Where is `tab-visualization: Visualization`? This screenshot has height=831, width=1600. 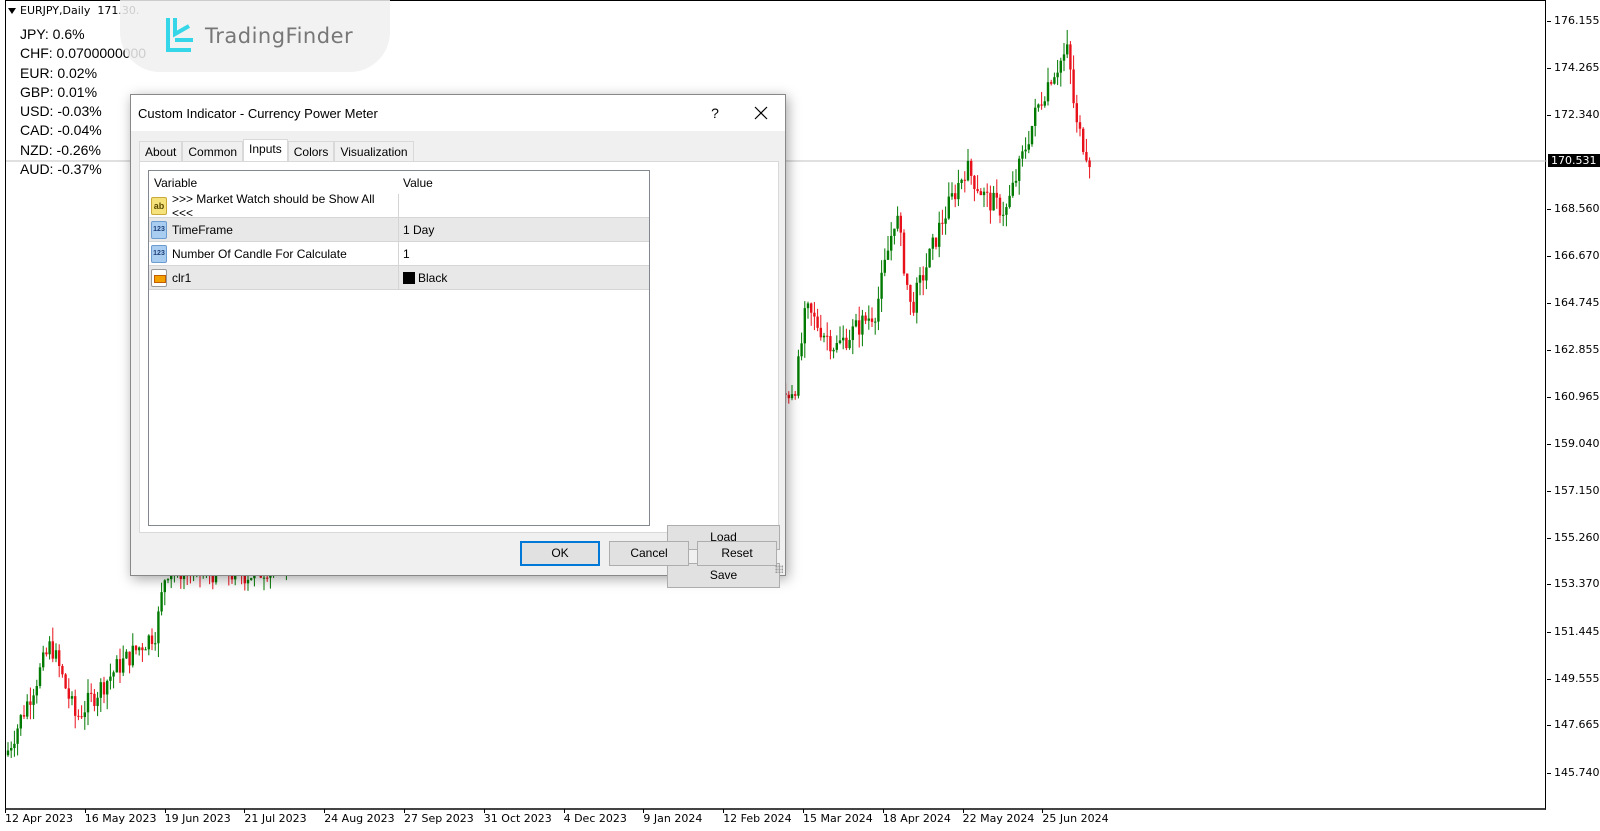
tab-visualization: Visualization is located at coordinates (374, 151).